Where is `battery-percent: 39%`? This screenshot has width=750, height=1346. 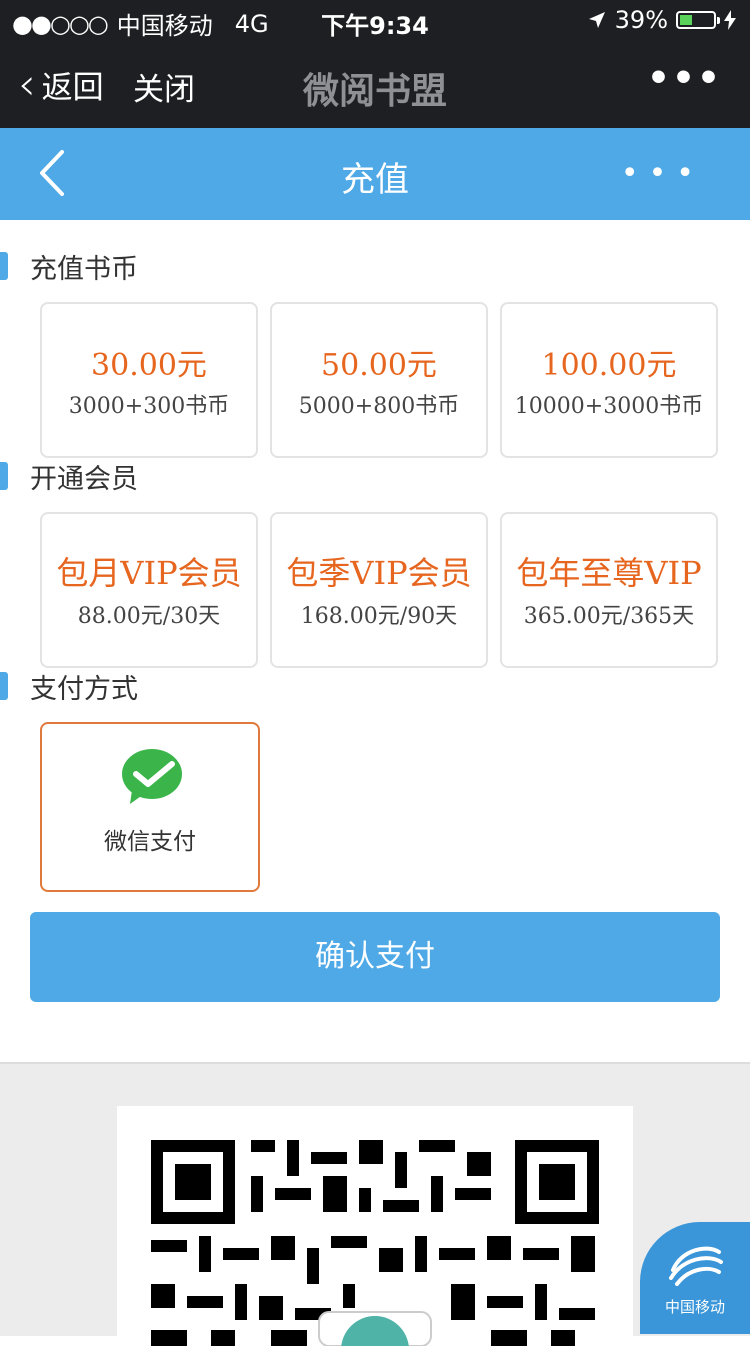 battery-percent: 39% is located at coordinates (641, 20).